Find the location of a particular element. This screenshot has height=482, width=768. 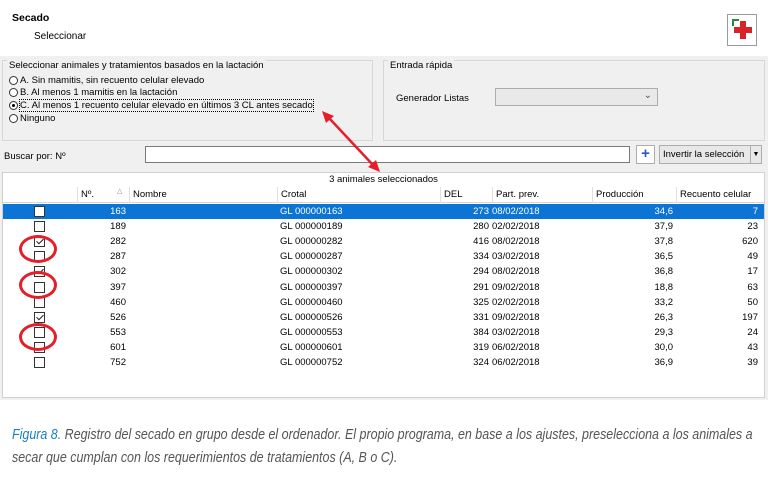

annotation-arrow is located at coordinates (351, 141).